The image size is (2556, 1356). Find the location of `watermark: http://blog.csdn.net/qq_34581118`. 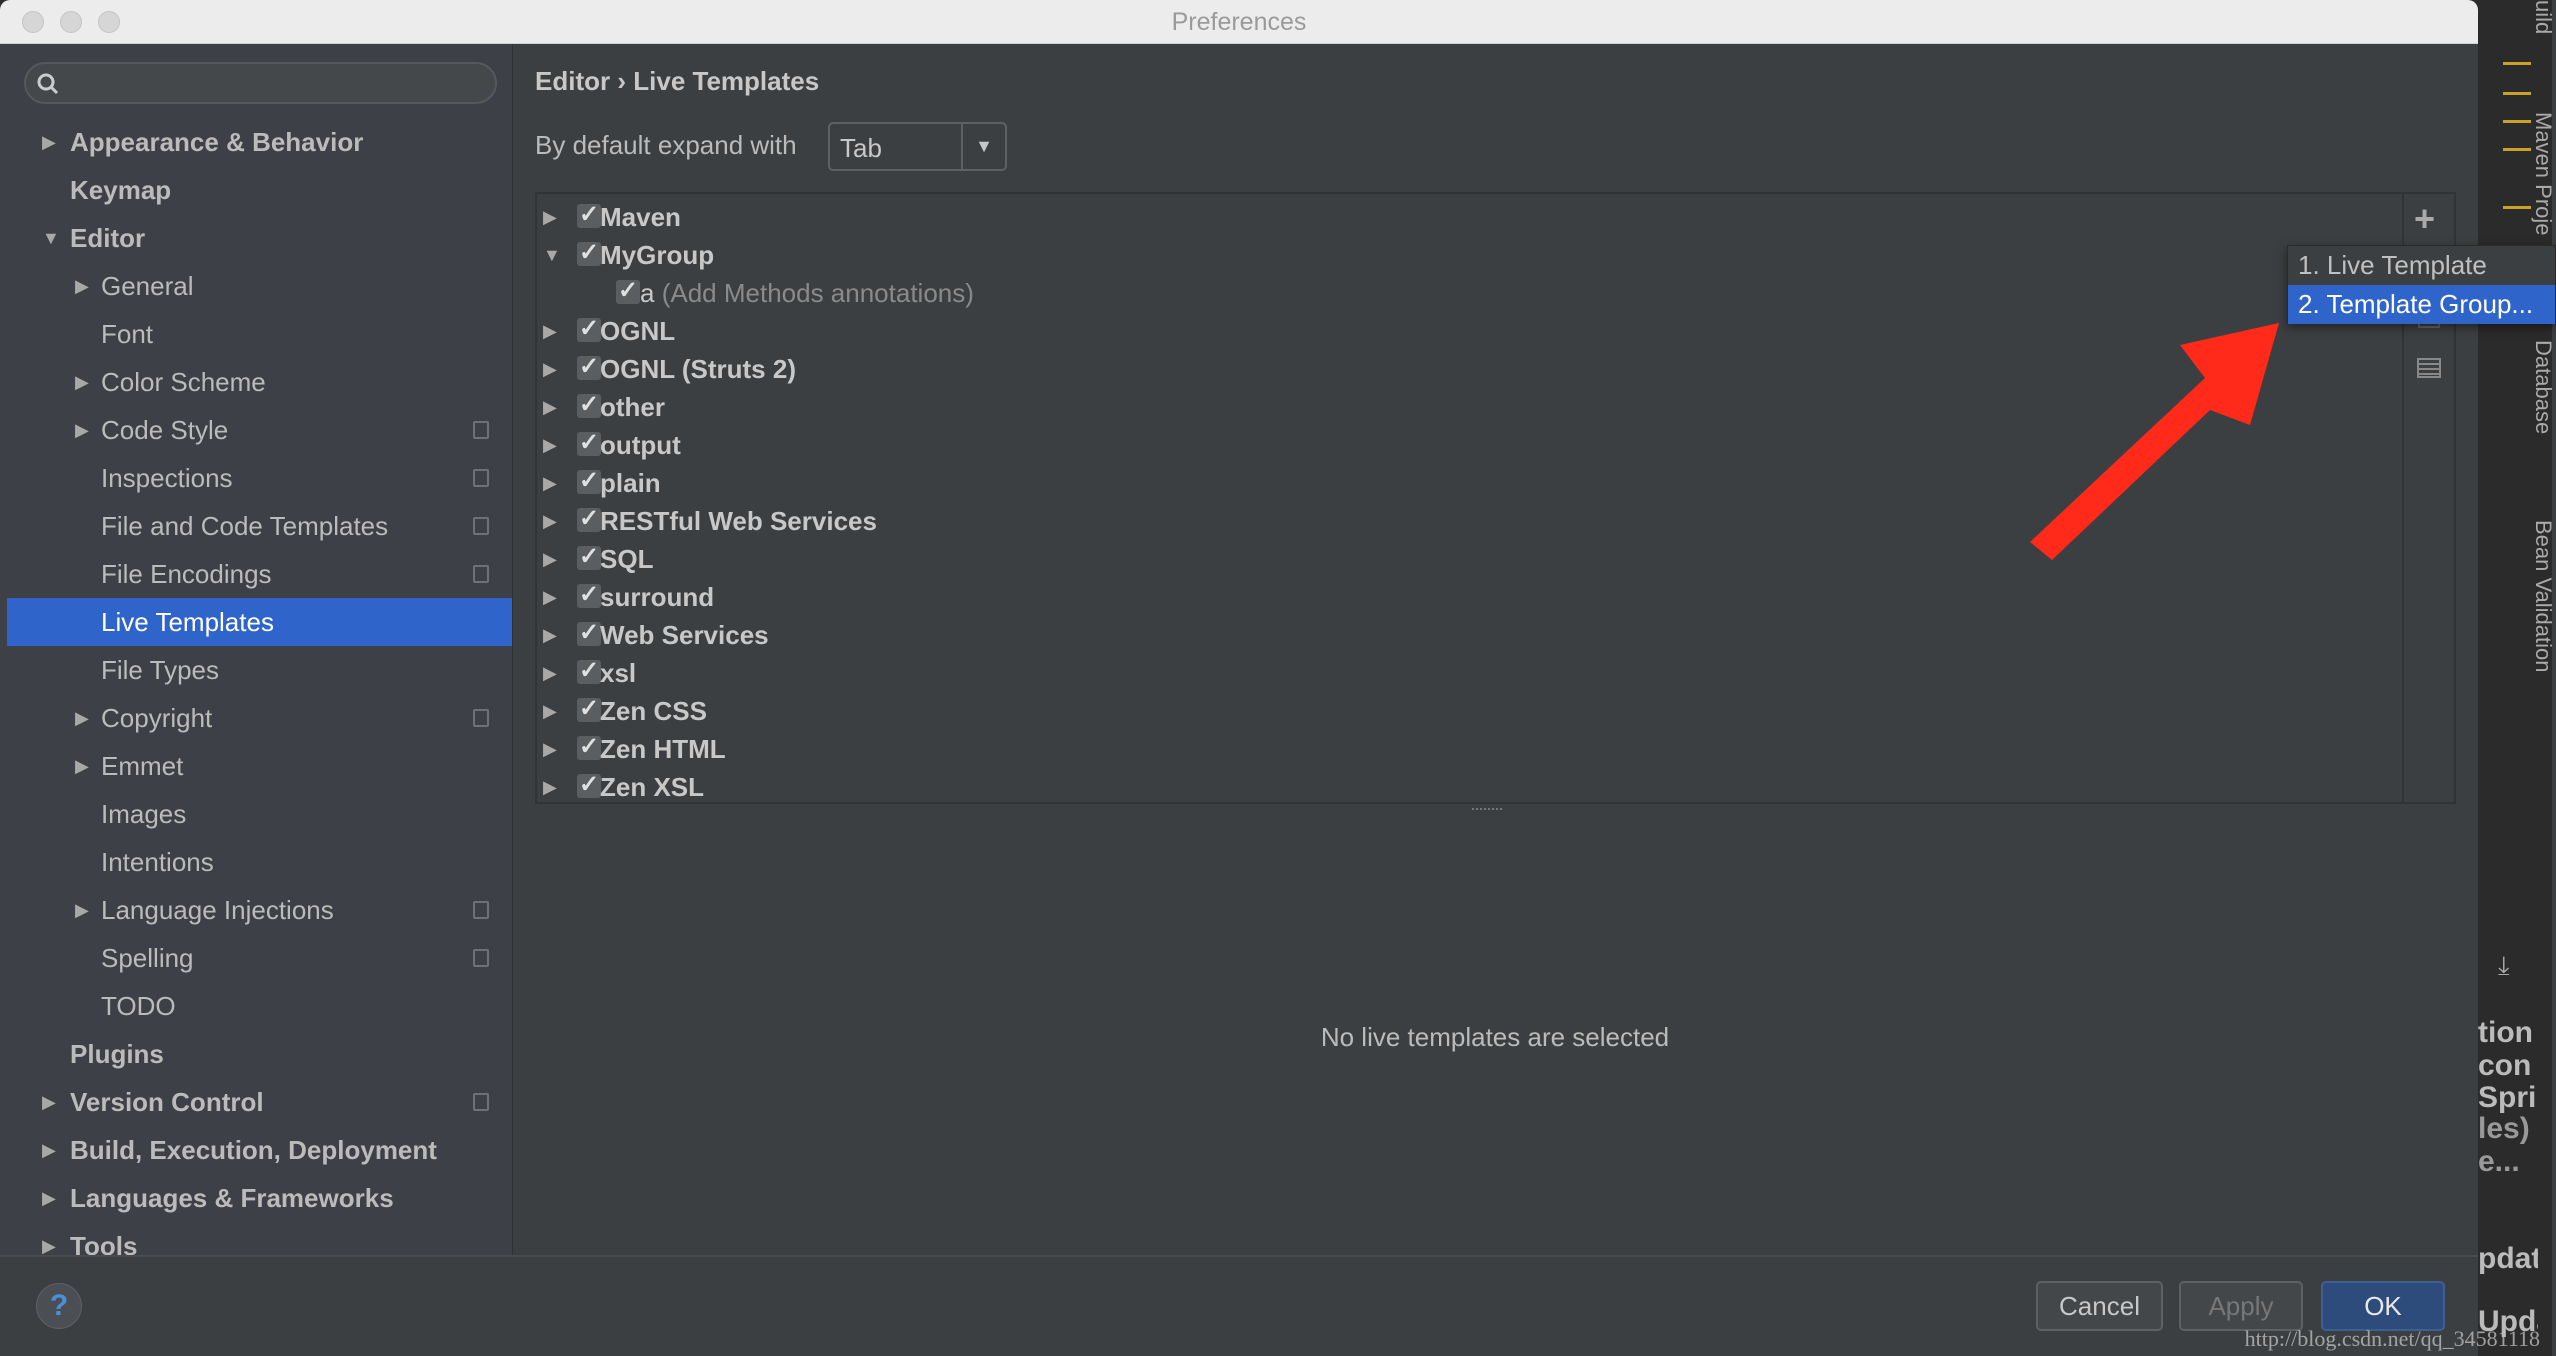

watermark: http://blog.csdn.net/qq_34581118 is located at coordinates (2392, 1338).